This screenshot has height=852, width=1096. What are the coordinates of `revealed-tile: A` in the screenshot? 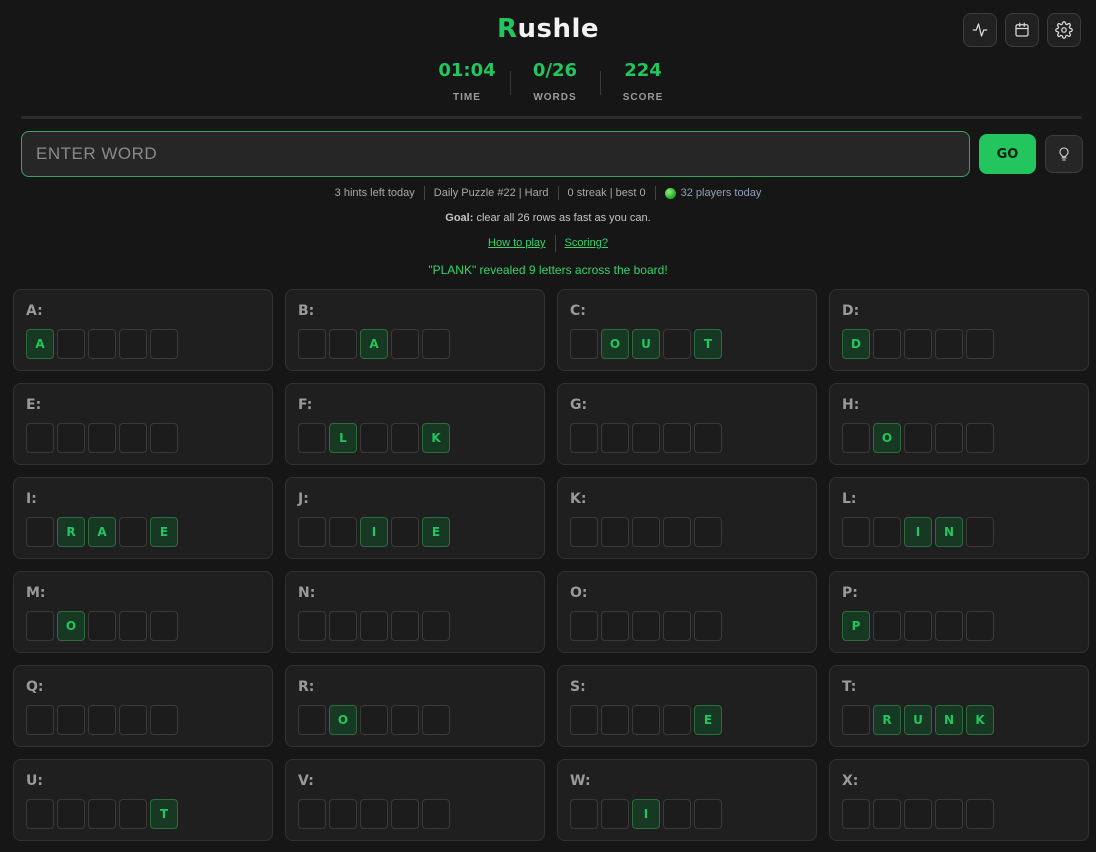 It's located at (40, 344).